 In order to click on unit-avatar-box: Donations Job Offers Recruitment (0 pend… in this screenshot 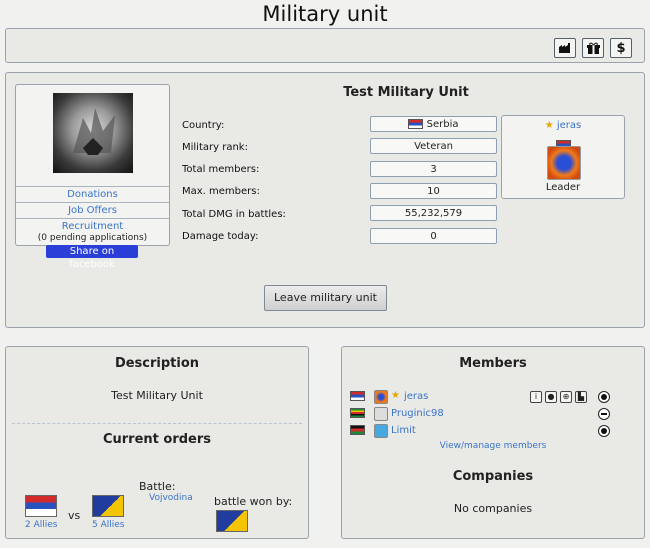, I will do `click(92, 165)`.